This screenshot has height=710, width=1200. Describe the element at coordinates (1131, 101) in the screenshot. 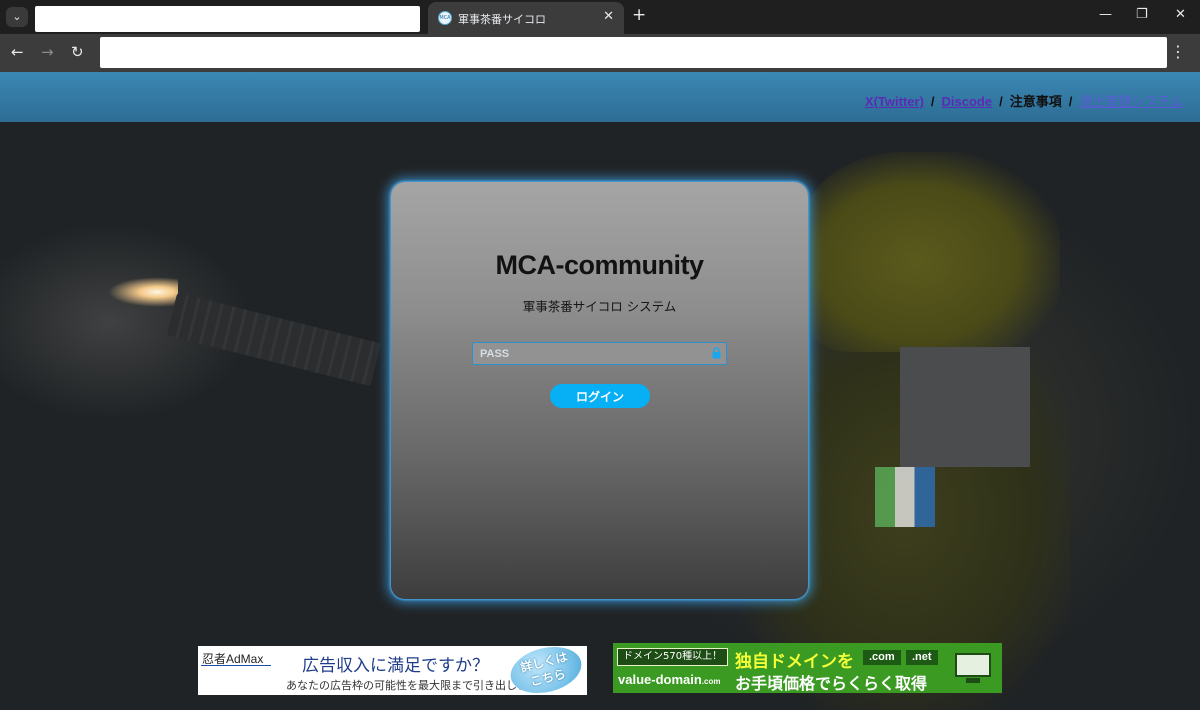

I see `nav-link-territory-management: 領土管理システム` at that location.